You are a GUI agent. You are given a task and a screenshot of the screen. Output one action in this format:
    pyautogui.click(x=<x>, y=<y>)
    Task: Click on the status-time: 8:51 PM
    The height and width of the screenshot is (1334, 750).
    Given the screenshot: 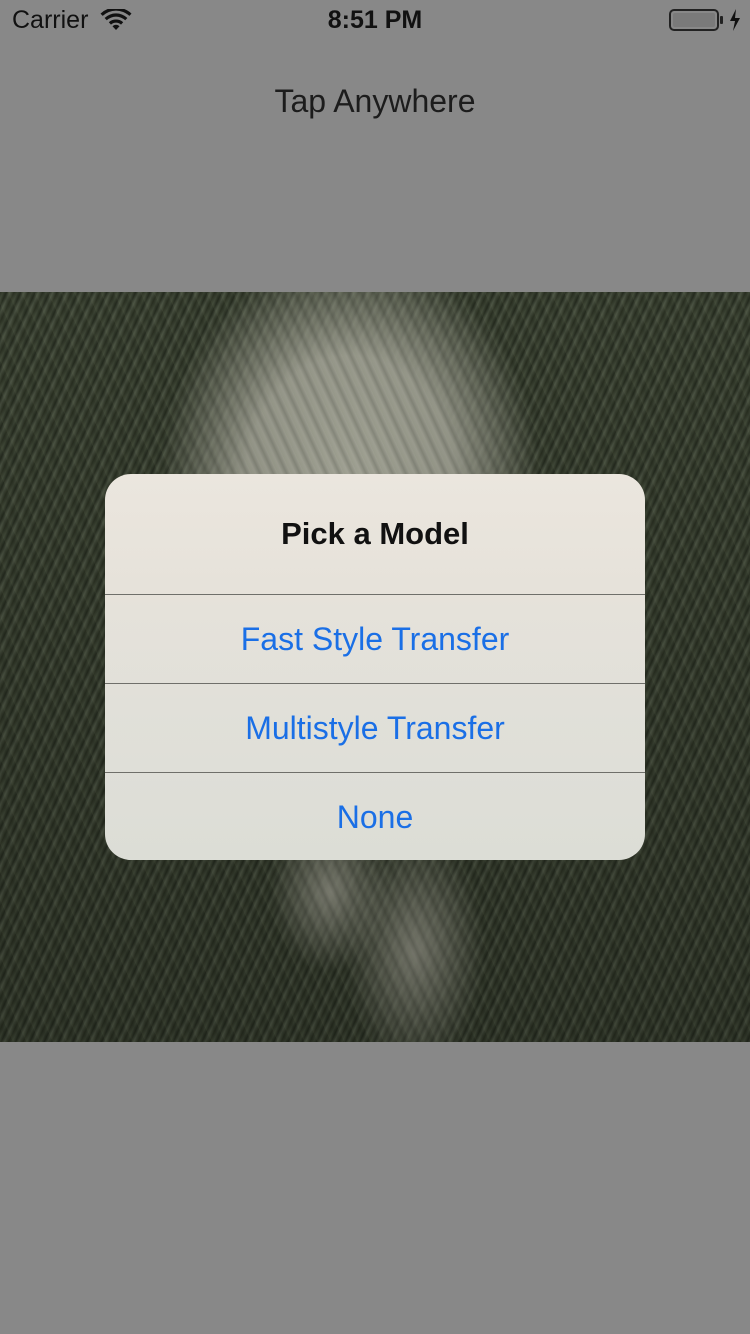 What is the action you would take?
    pyautogui.click(x=375, y=20)
    